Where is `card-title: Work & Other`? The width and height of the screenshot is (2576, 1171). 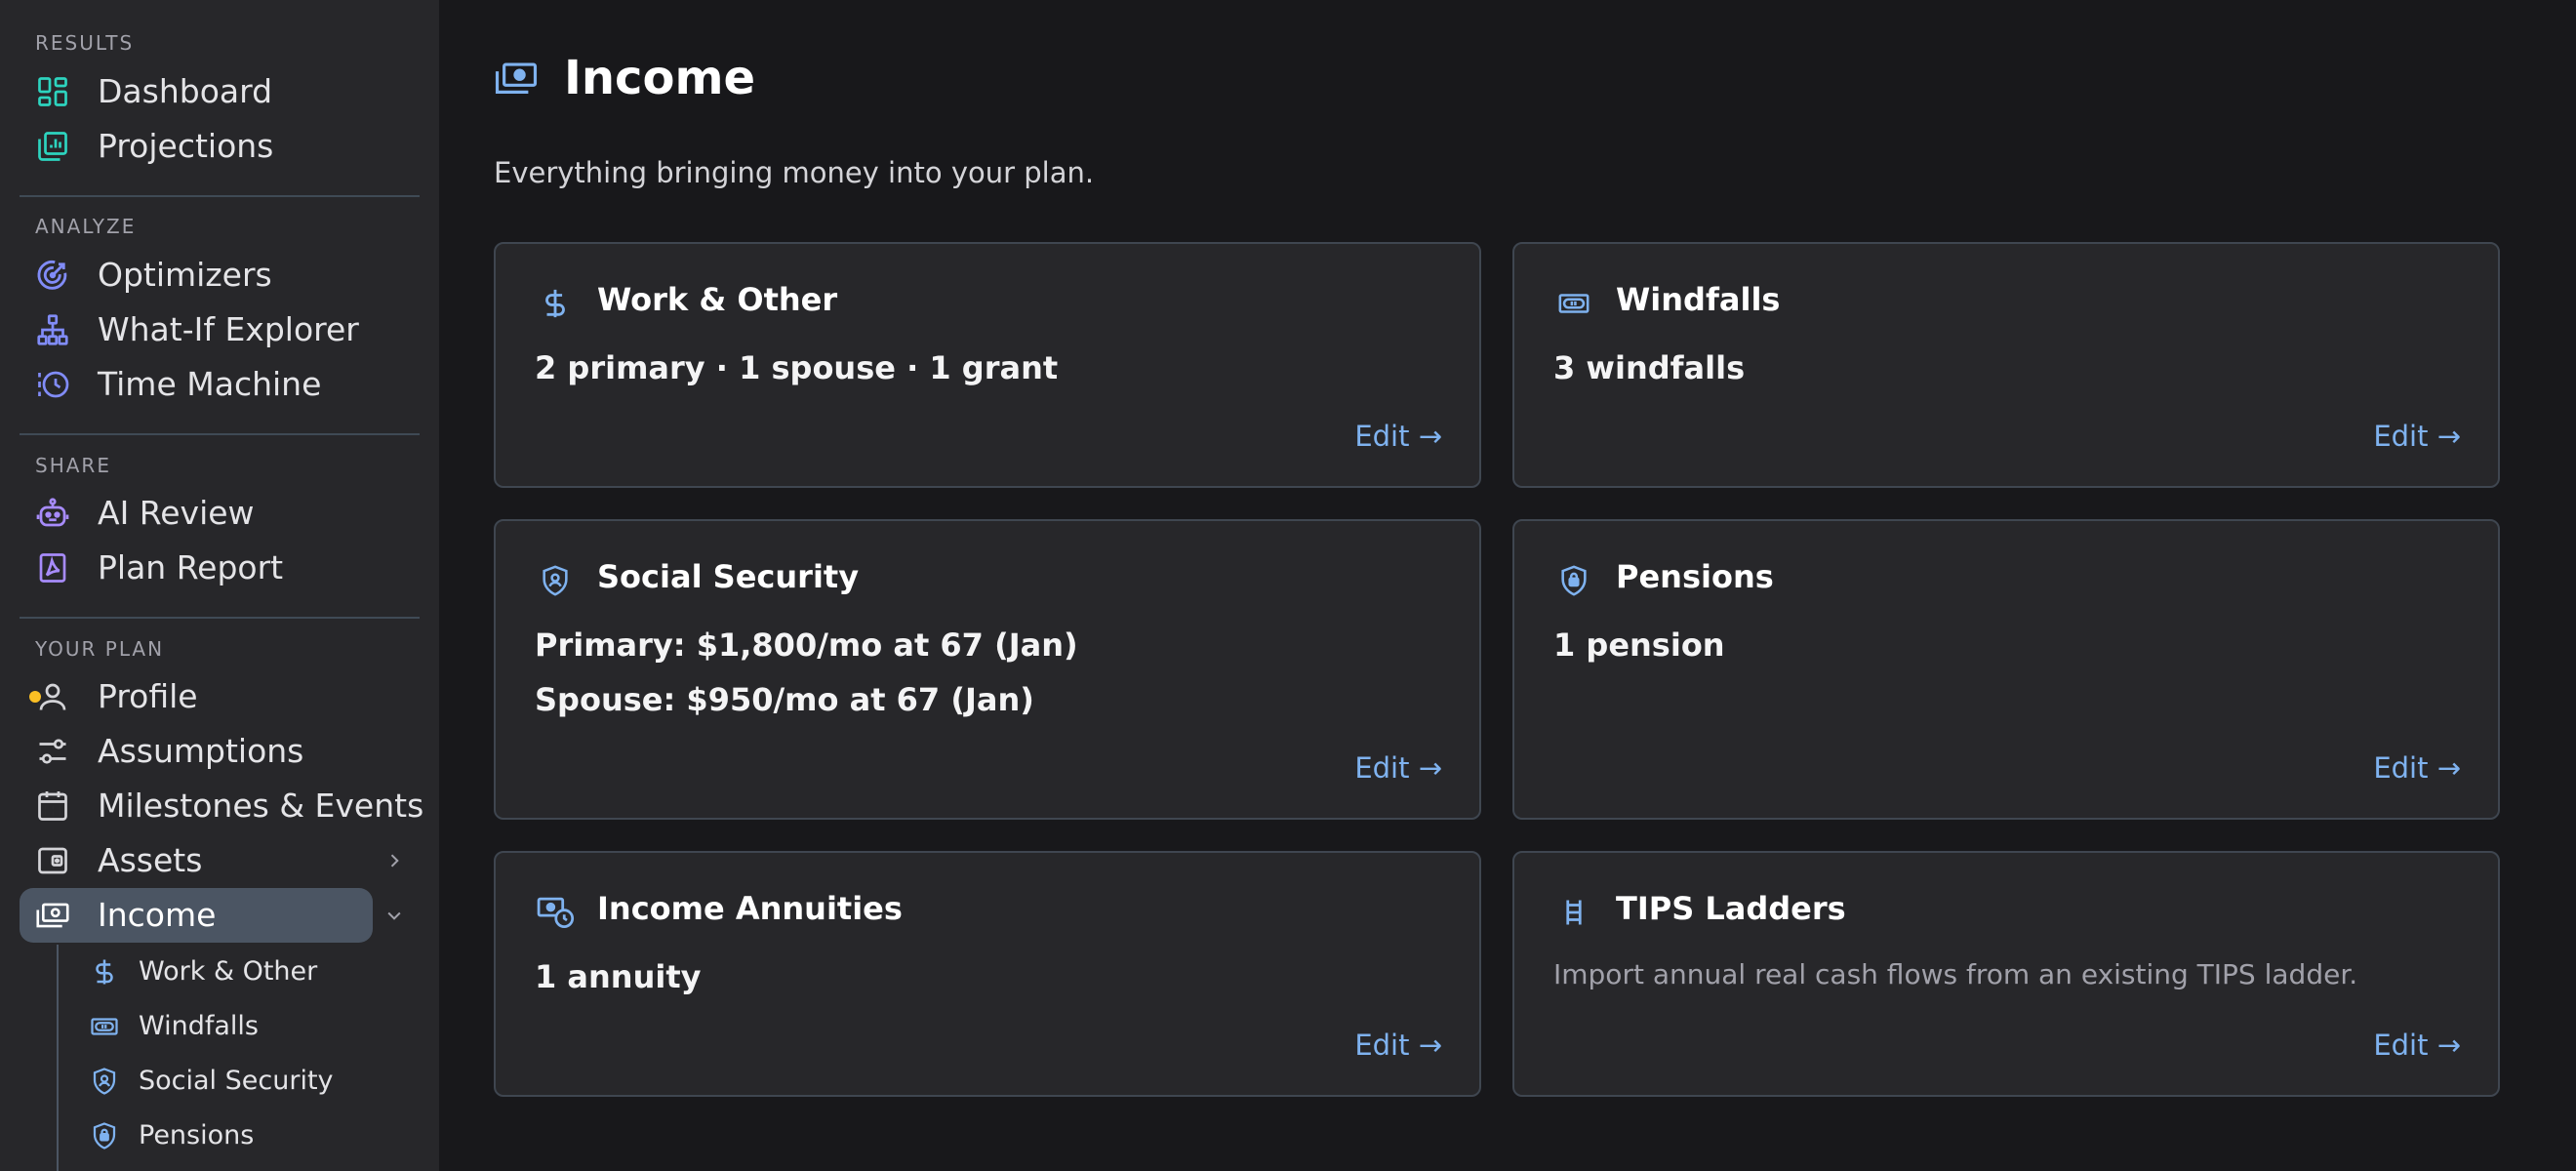
card-title: Work & Other is located at coordinates (717, 299).